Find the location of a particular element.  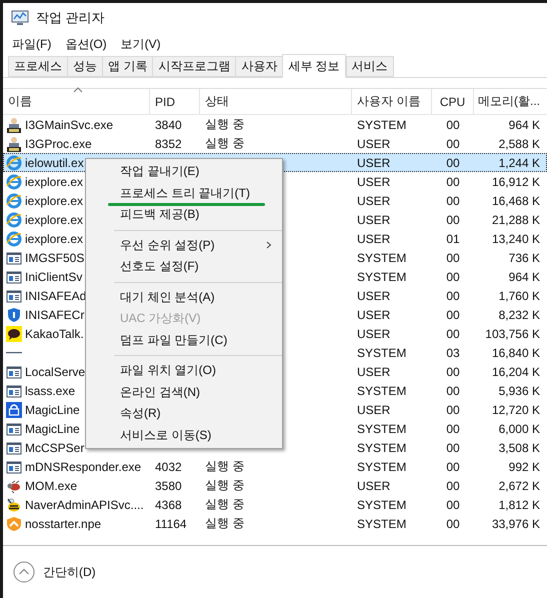

tab: 시작프로그램 is located at coordinates (194, 66).